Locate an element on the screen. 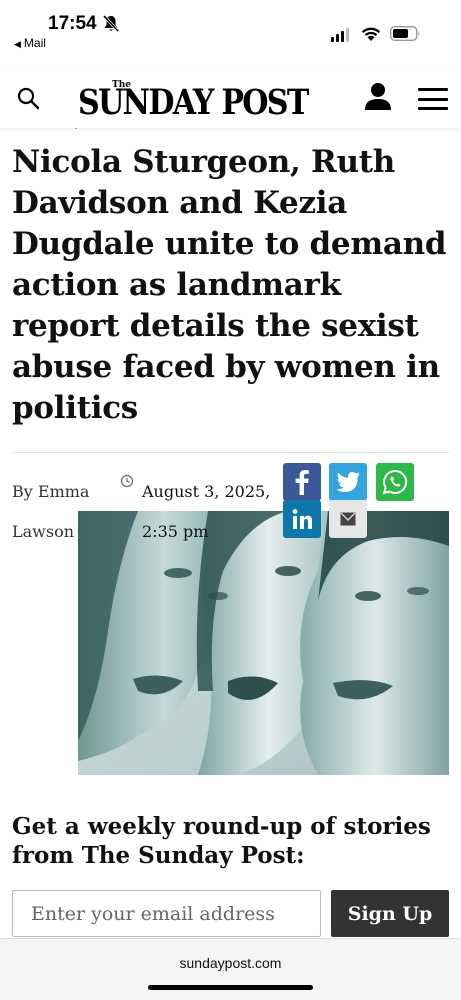  user-account-icon is located at coordinates (378, 97).